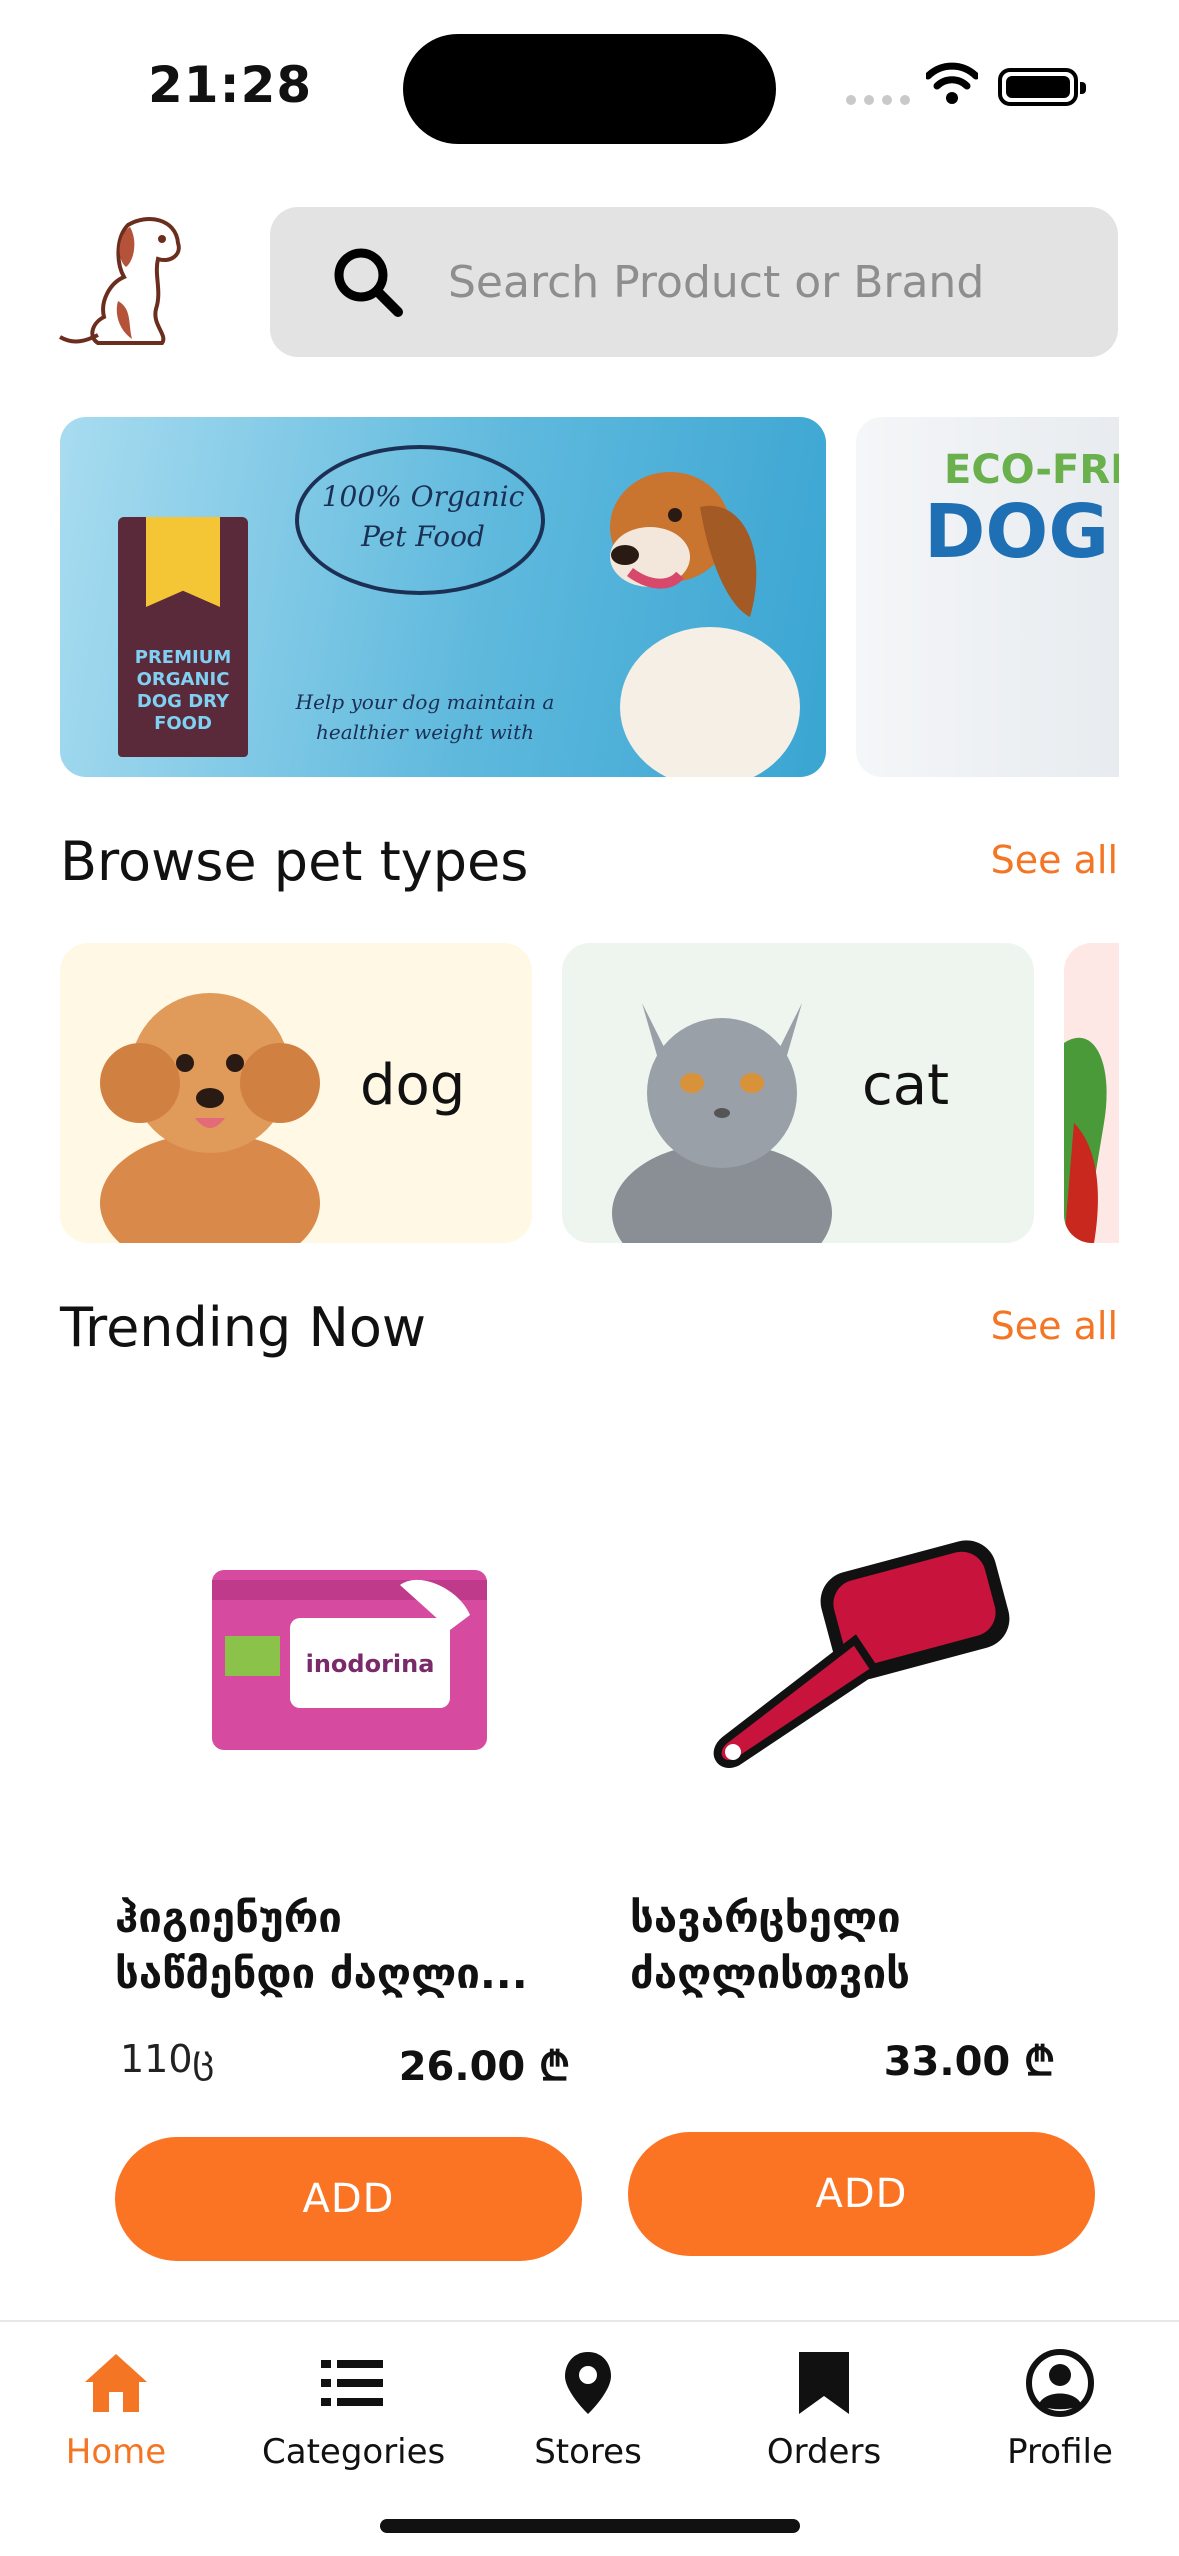 This screenshot has width=1179, height=2556. Describe the element at coordinates (1031, 470) in the screenshot. I see `banner2-line1: ECO-FRIE` at that location.